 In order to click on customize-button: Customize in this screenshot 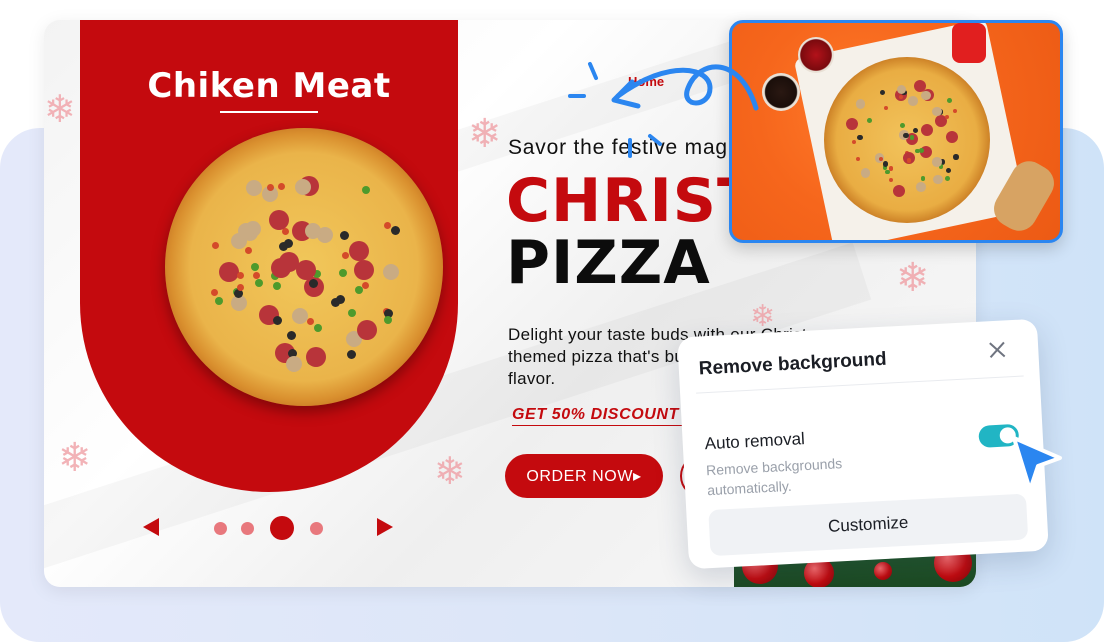, I will do `click(868, 525)`.